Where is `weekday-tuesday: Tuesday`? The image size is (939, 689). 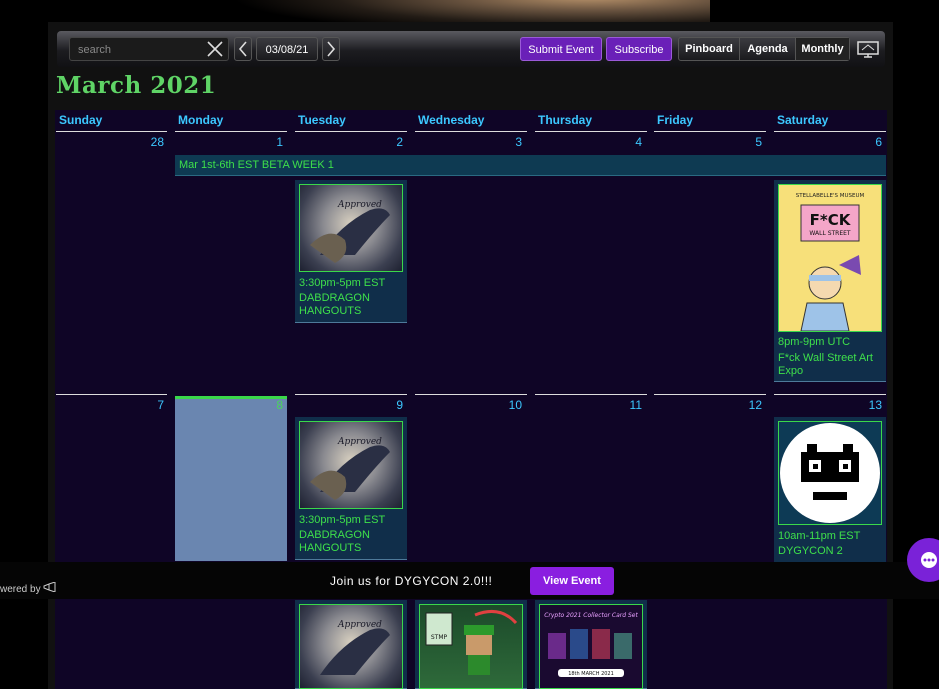
weekday-tuesday: Tuesday is located at coordinates (322, 120).